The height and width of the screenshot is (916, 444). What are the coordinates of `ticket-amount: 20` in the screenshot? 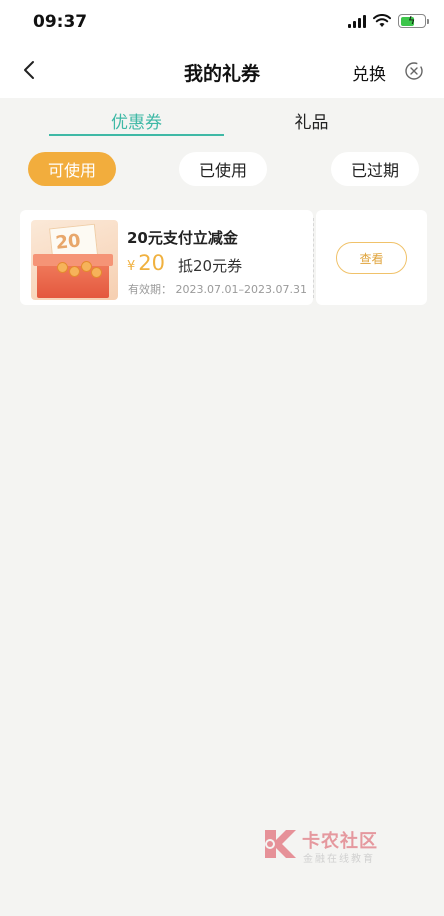 It's located at (68, 242).